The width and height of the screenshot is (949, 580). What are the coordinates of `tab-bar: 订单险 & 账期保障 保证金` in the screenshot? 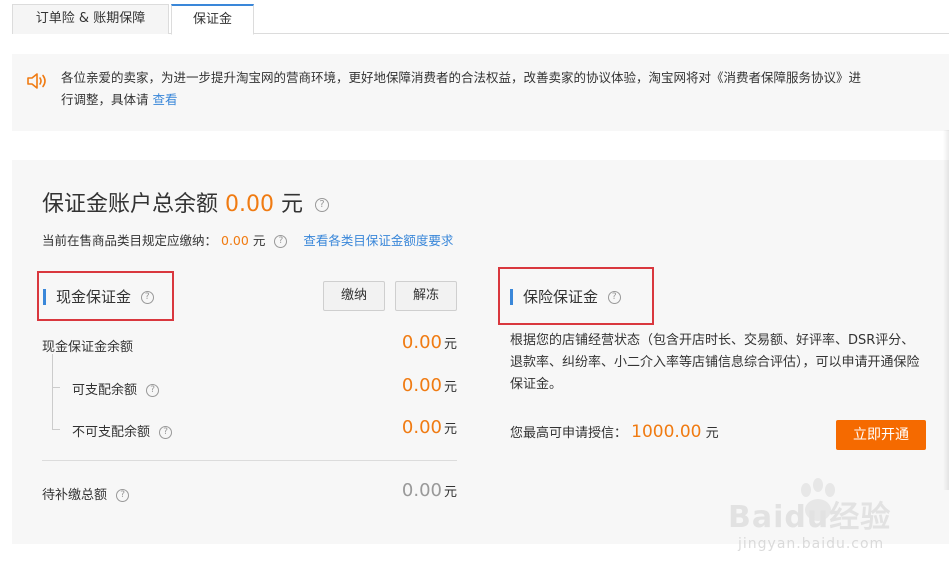 It's located at (480, 19).